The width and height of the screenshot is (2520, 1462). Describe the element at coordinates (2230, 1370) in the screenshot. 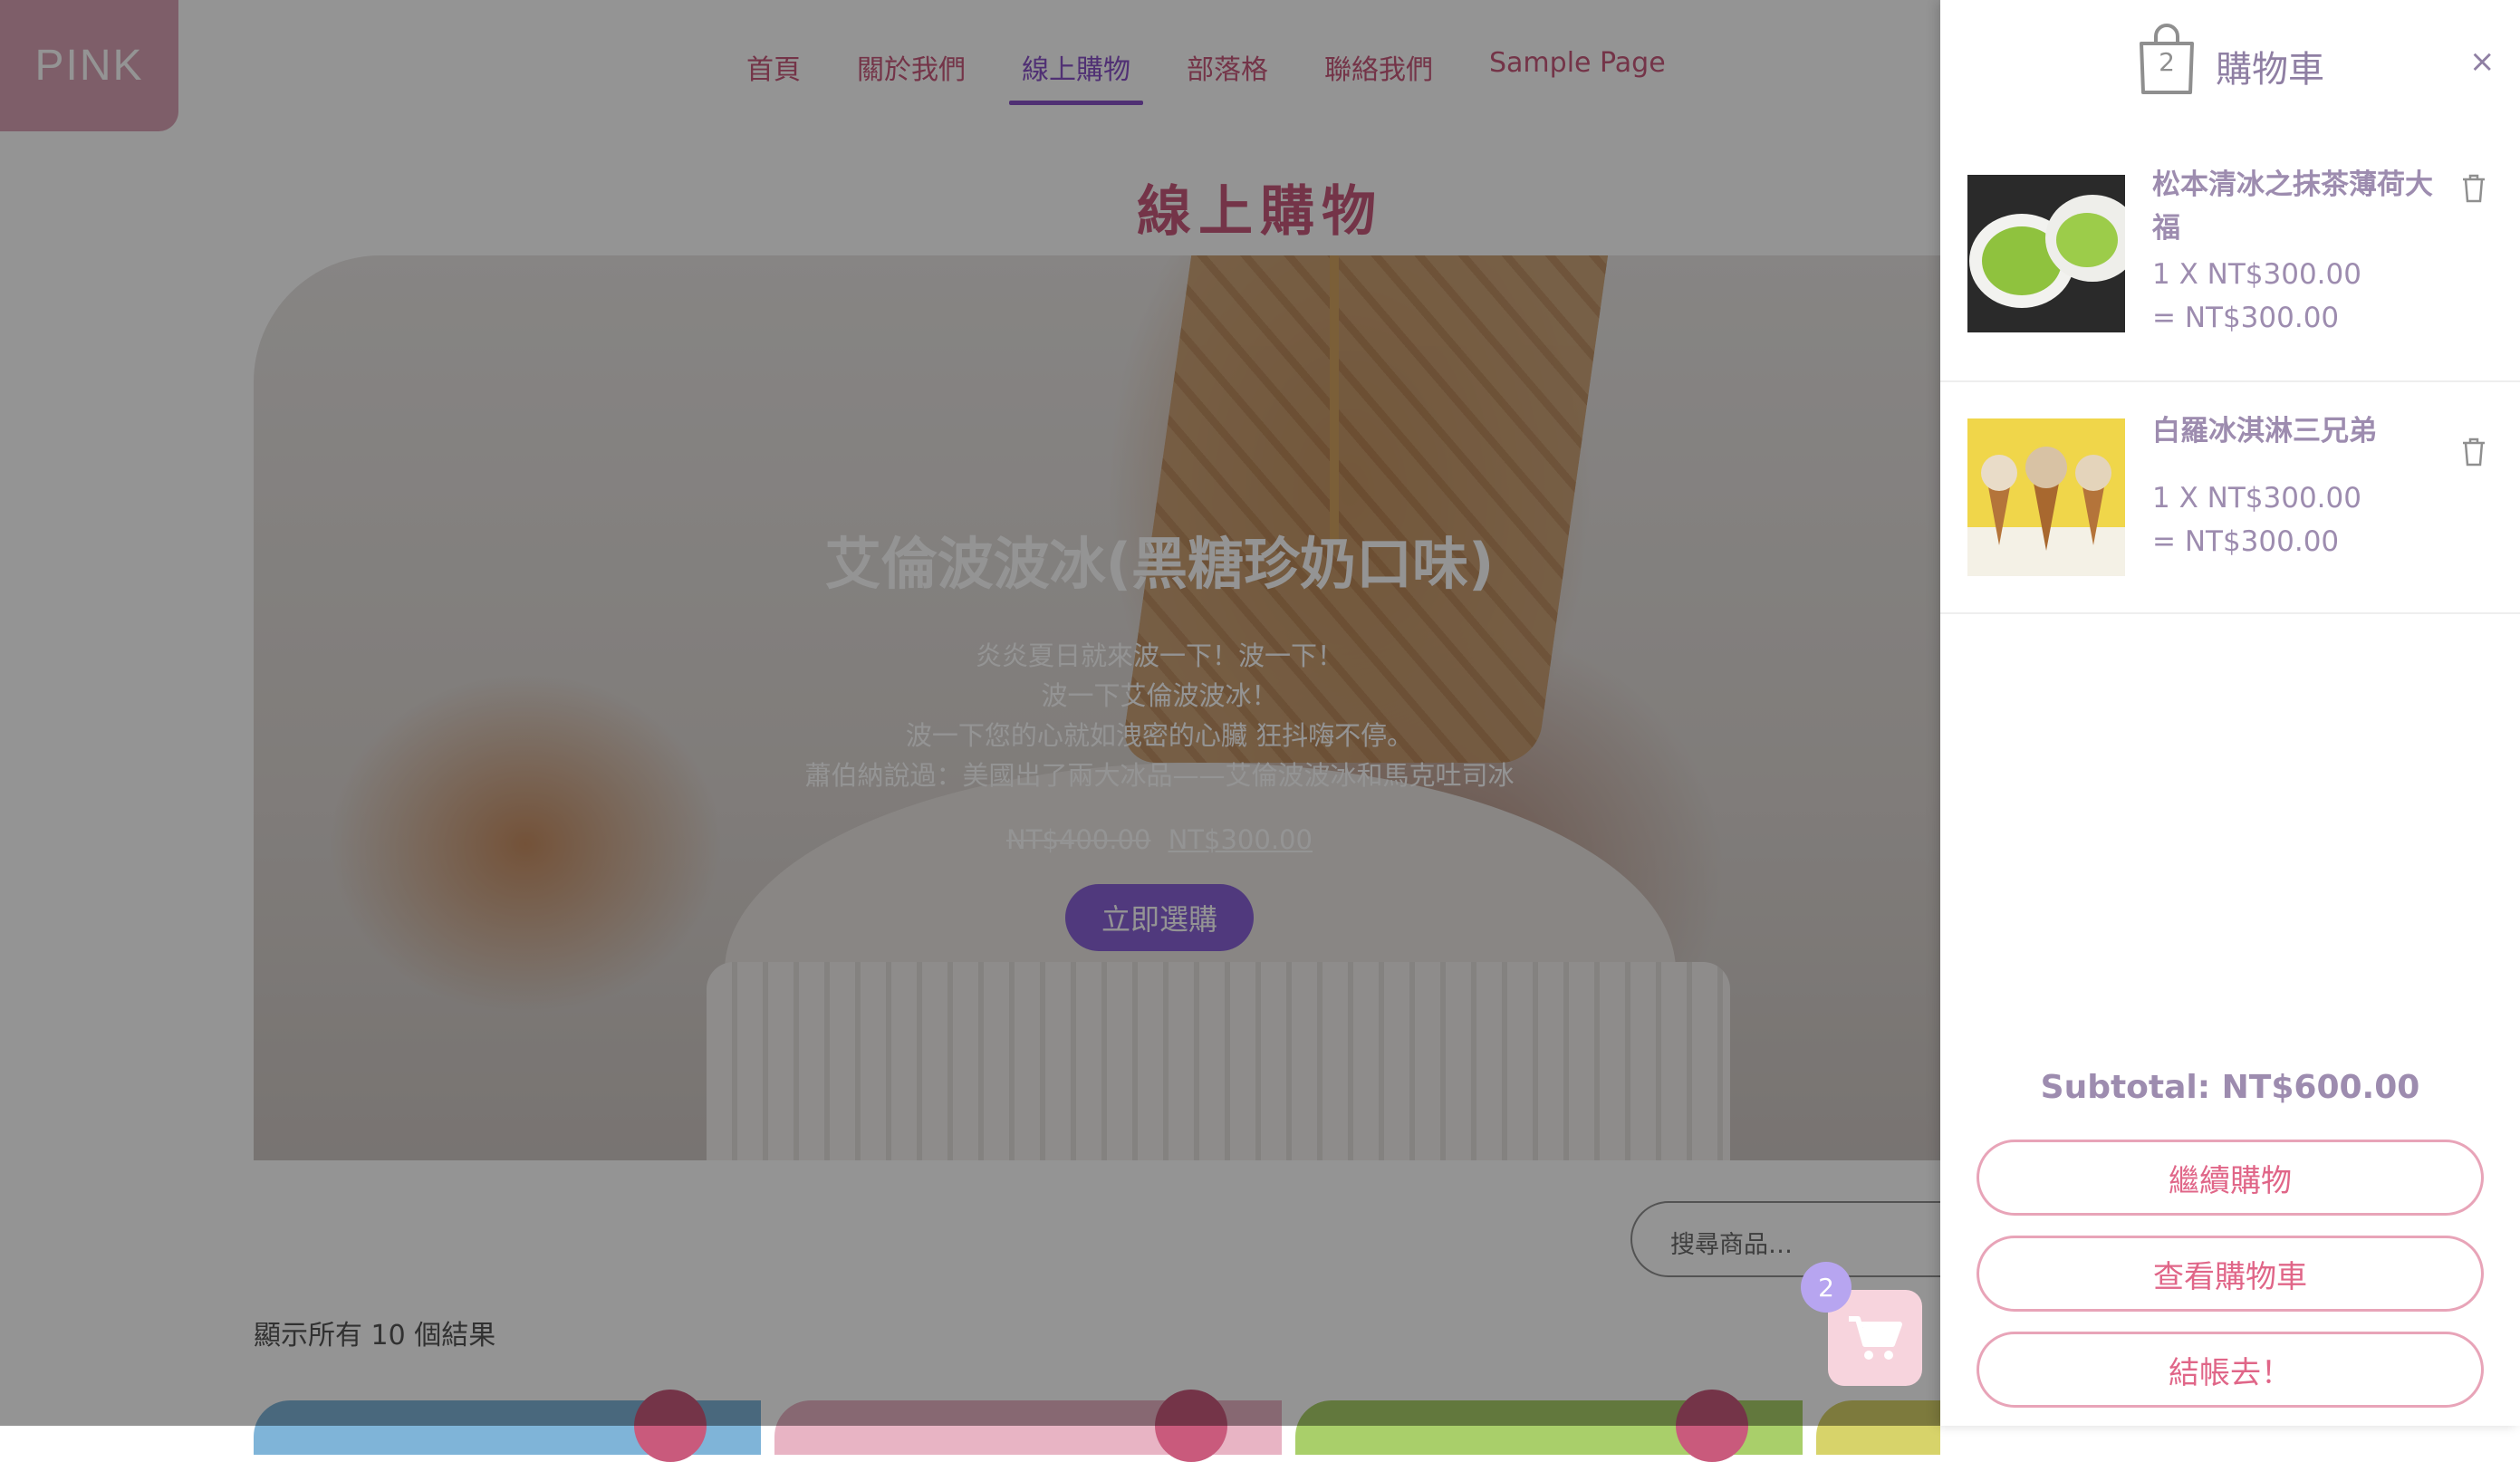

I see `checkout-button: 結帳去！` at that location.